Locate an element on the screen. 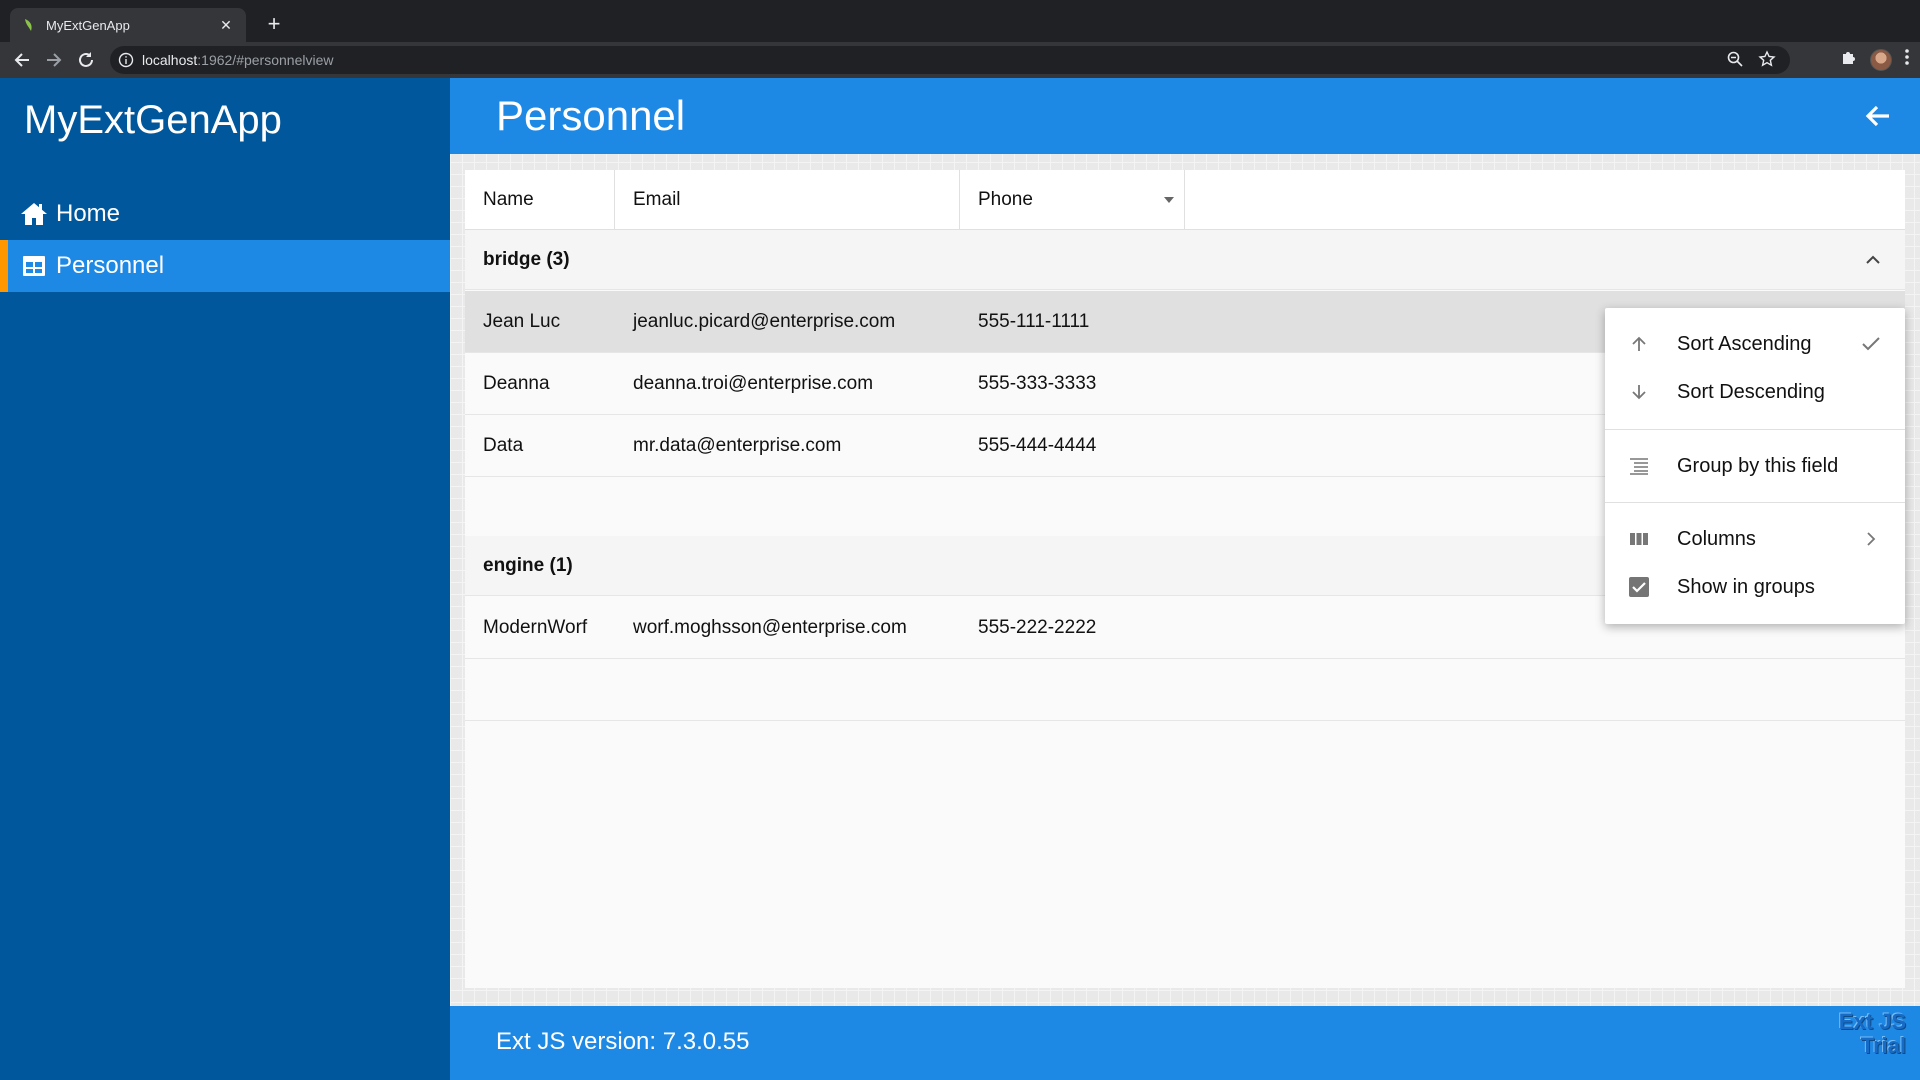 The height and width of the screenshot is (1080, 1920). column-header-phone: Phone is located at coordinates (1056, 200).